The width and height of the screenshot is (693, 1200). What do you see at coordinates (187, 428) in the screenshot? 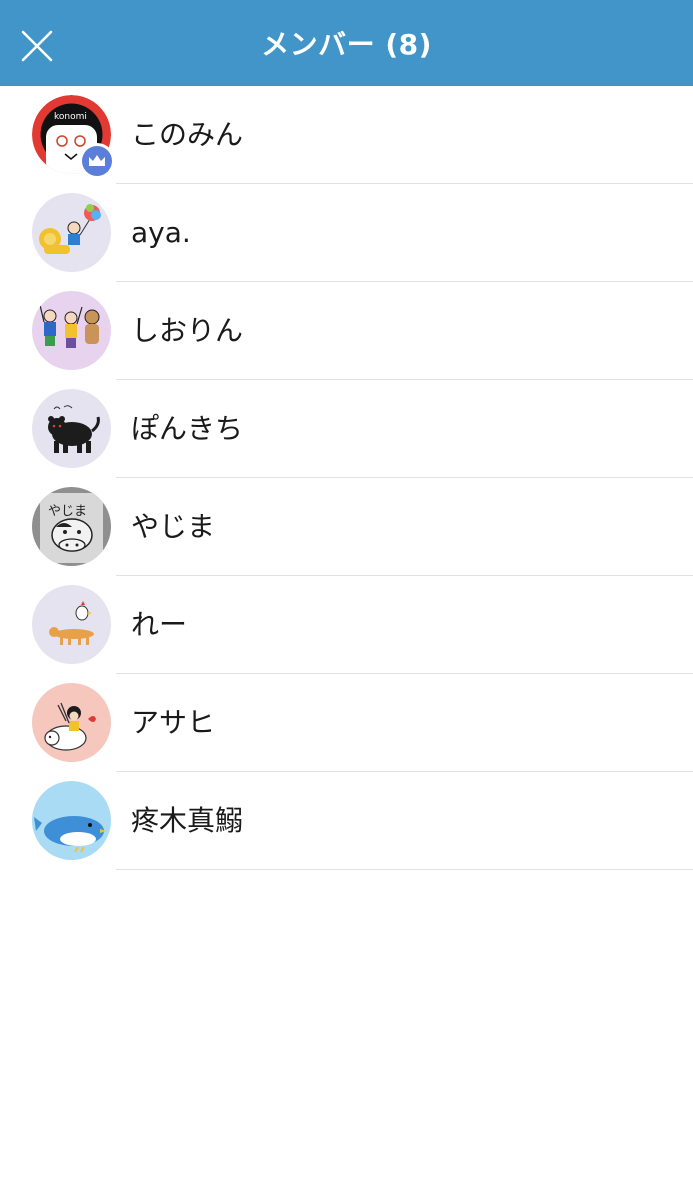
I see `member-name: ぽんきち` at bounding box center [187, 428].